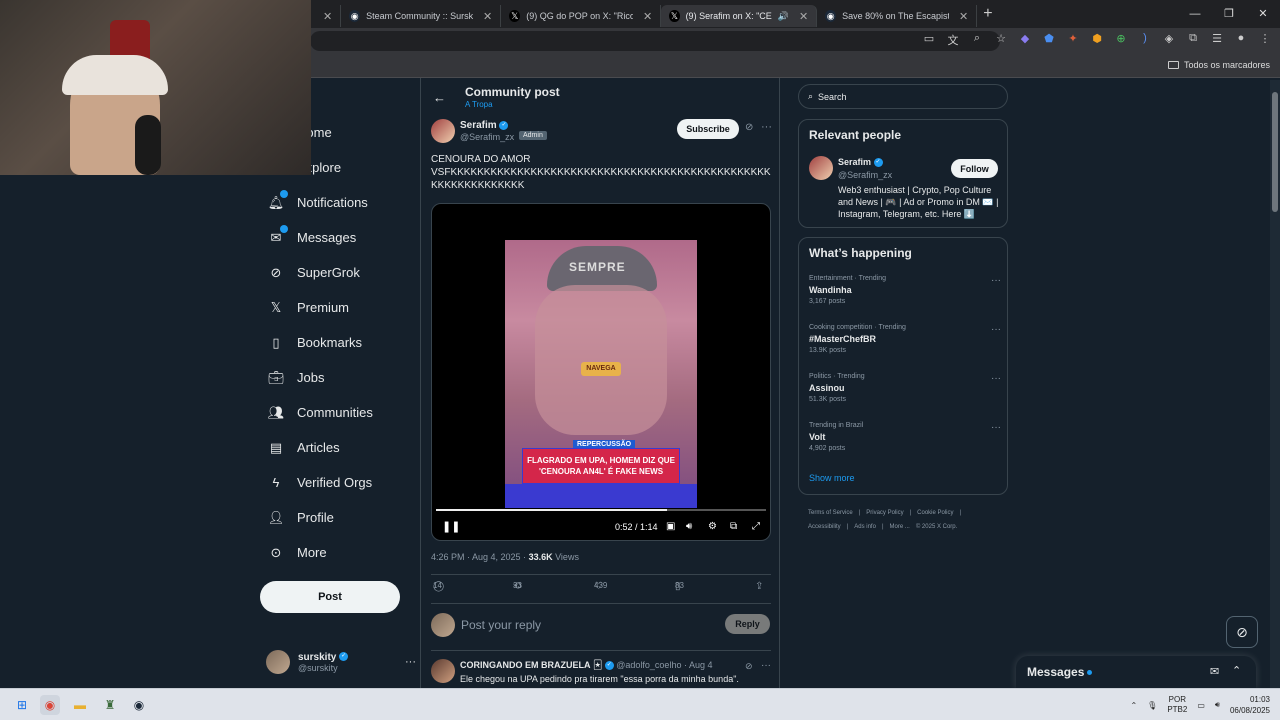 The height and width of the screenshot is (720, 1280). I want to click on person-handle: @Serafim_zx, so click(865, 175).